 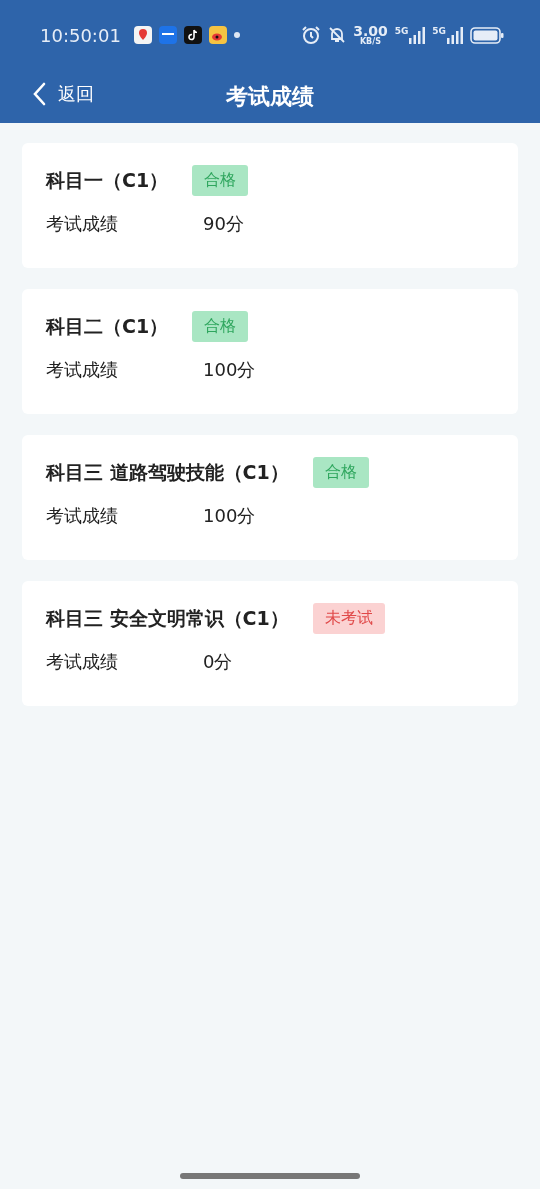 I want to click on subject-name: 科目三 道路驾驶技能（C1）, so click(x=167, y=472).